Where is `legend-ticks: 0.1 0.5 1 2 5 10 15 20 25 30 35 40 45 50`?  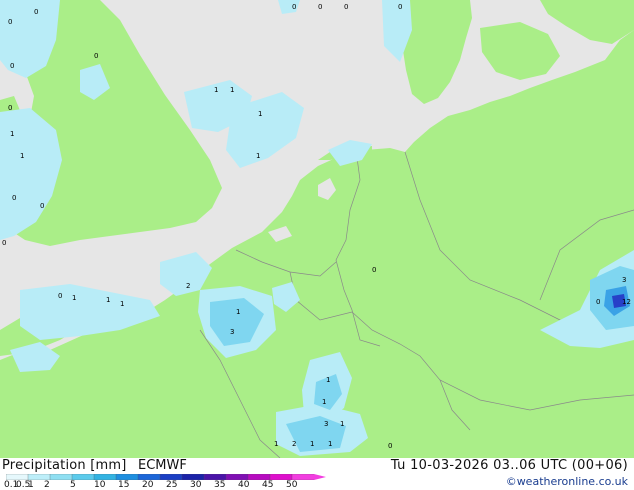 legend-ticks: 0.1 0.5 1 2 5 10 15 20 25 30 35 40 45 50 is located at coordinates (170, 485).